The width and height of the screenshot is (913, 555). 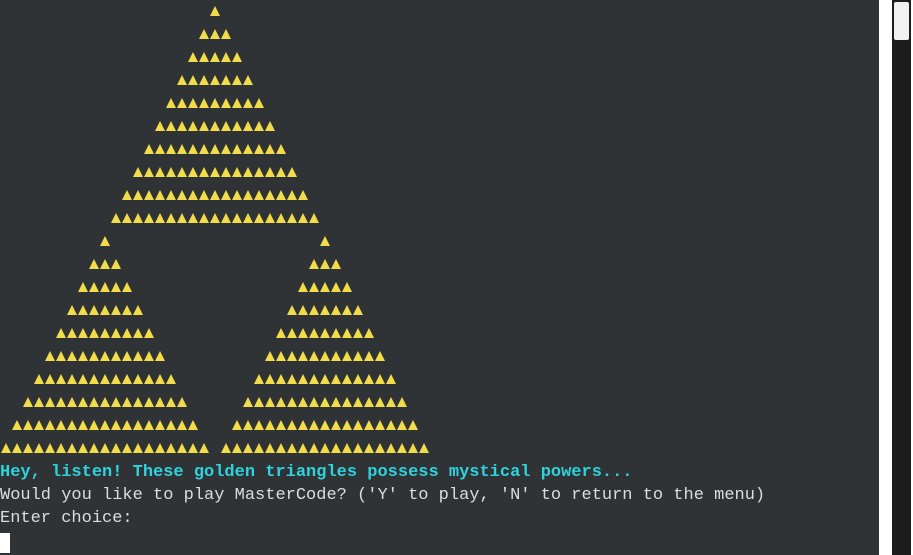 I want to click on scrollbar-track, so click(x=901, y=277).